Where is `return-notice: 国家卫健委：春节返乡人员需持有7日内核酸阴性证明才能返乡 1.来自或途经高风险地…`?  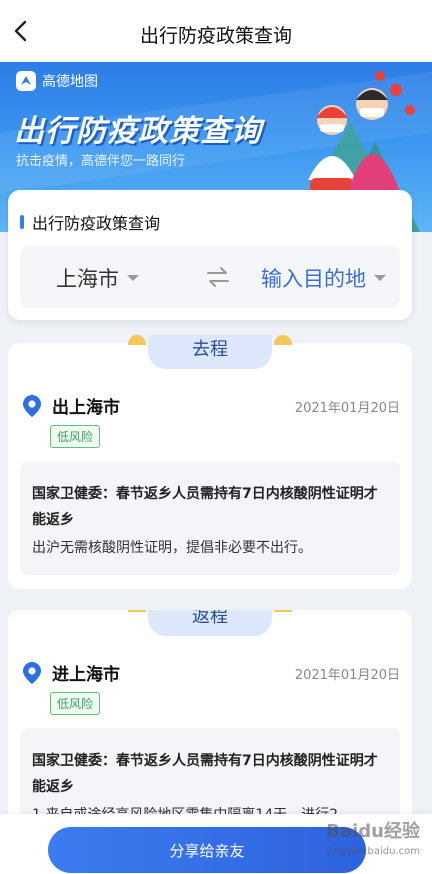
return-notice: 国家卫健委：春节返乡人员需持有7日内核酸阴性证明才能返乡 1.来自或途经高风险地… is located at coordinates (210, 776).